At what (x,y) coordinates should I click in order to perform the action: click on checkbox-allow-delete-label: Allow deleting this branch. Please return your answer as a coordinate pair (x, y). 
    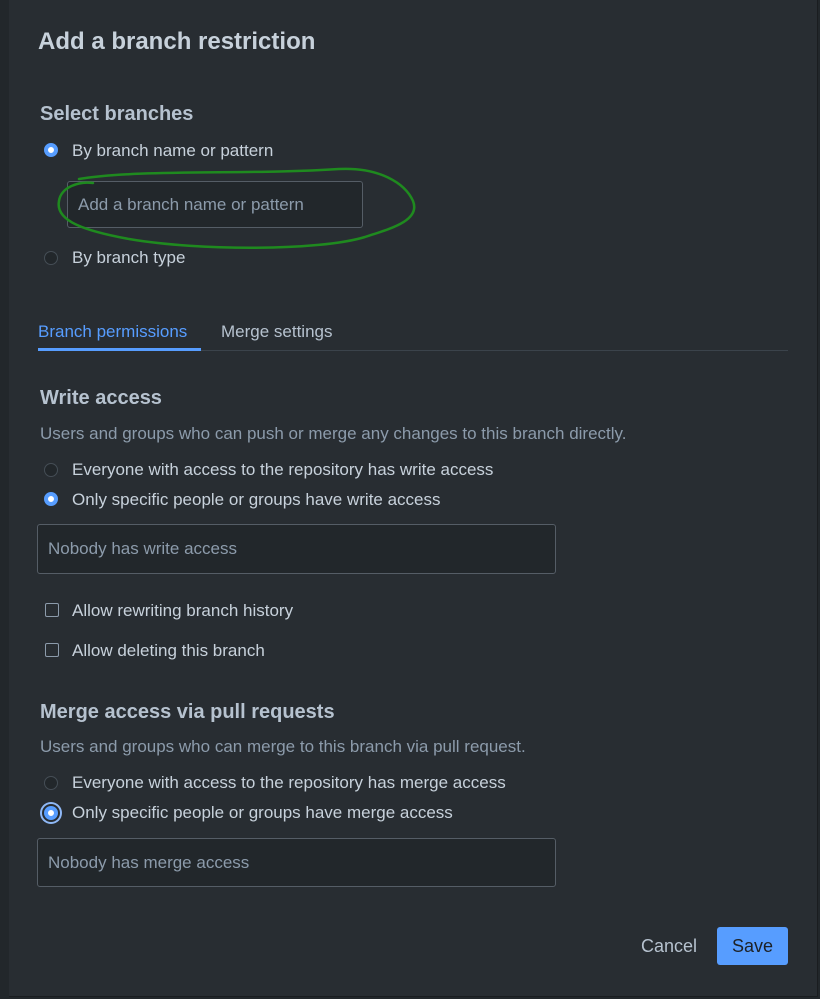
    Looking at the image, I should click on (168, 651).